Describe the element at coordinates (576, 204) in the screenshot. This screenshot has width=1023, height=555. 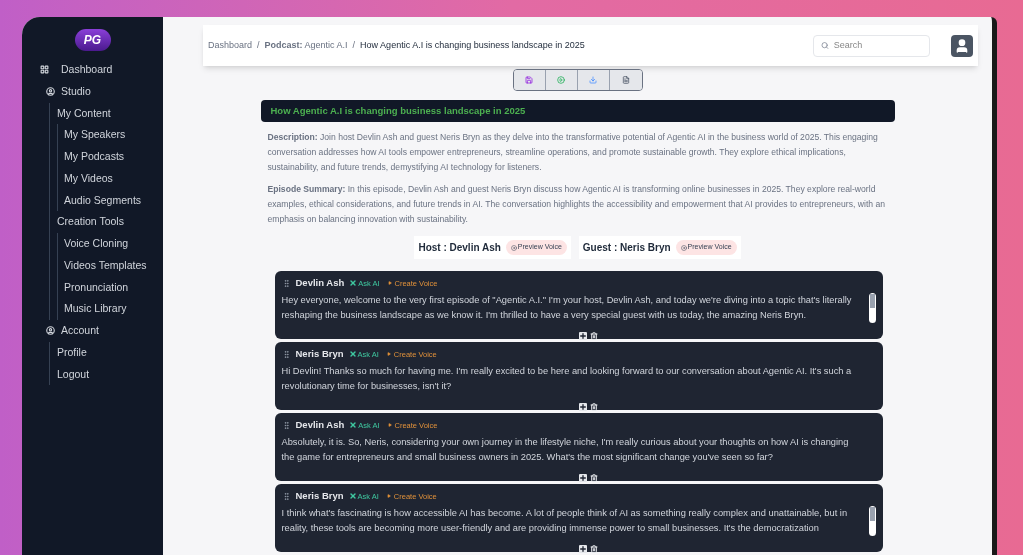
I see `summary-text: Episode Summary: In this episode, Devlin Ash and guest Neris Bryn discuss how Agentic AI is transforming online businesses in 2025. They explore real-world examples, ethical considerations, and future trends in AI. The conversation highlights the accessibility and empowerment that AI provides to entrepreneurs, with an emphasis on balancing innovation with sustainability.` at that location.